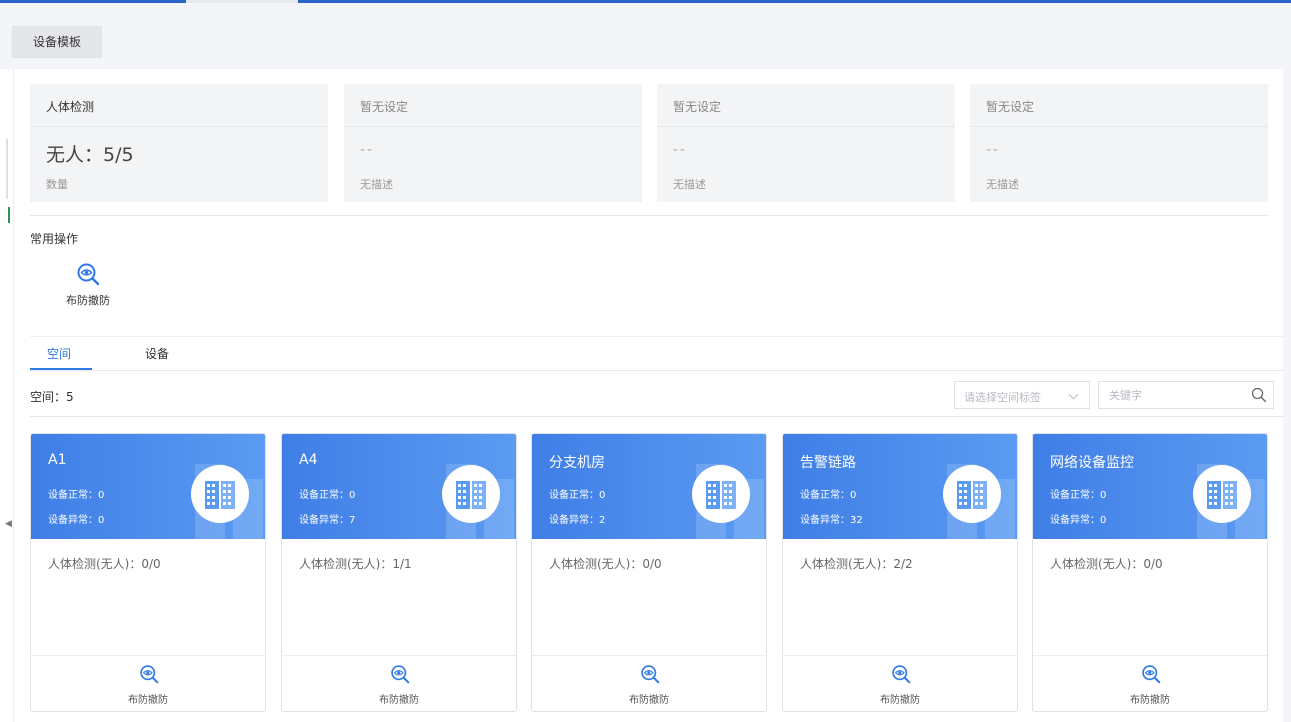 This screenshot has width=1291, height=722. I want to click on keyword-search, so click(1186, 395).